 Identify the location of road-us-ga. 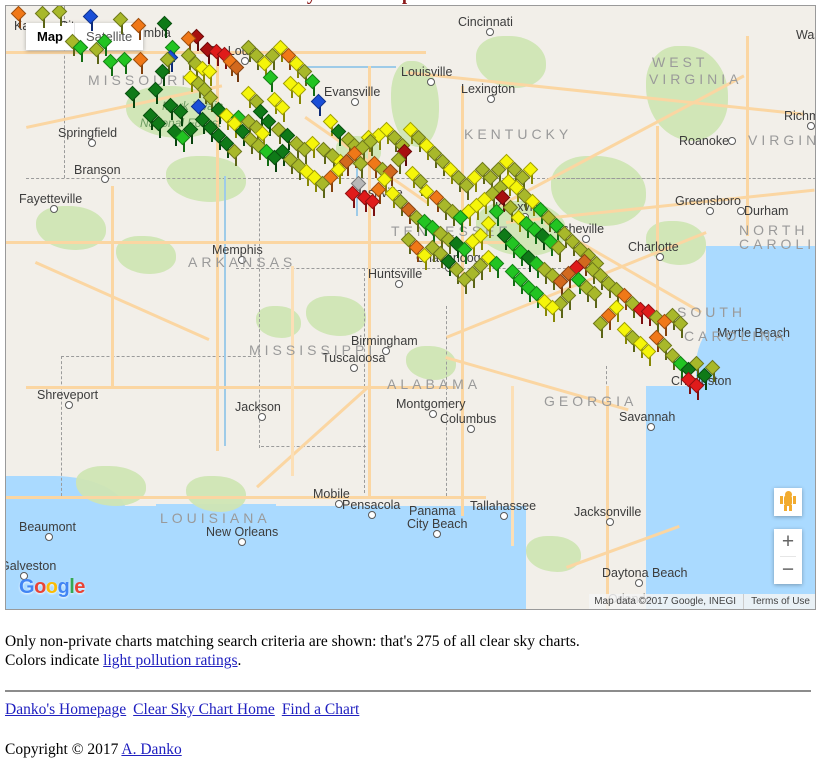
(512, 466).